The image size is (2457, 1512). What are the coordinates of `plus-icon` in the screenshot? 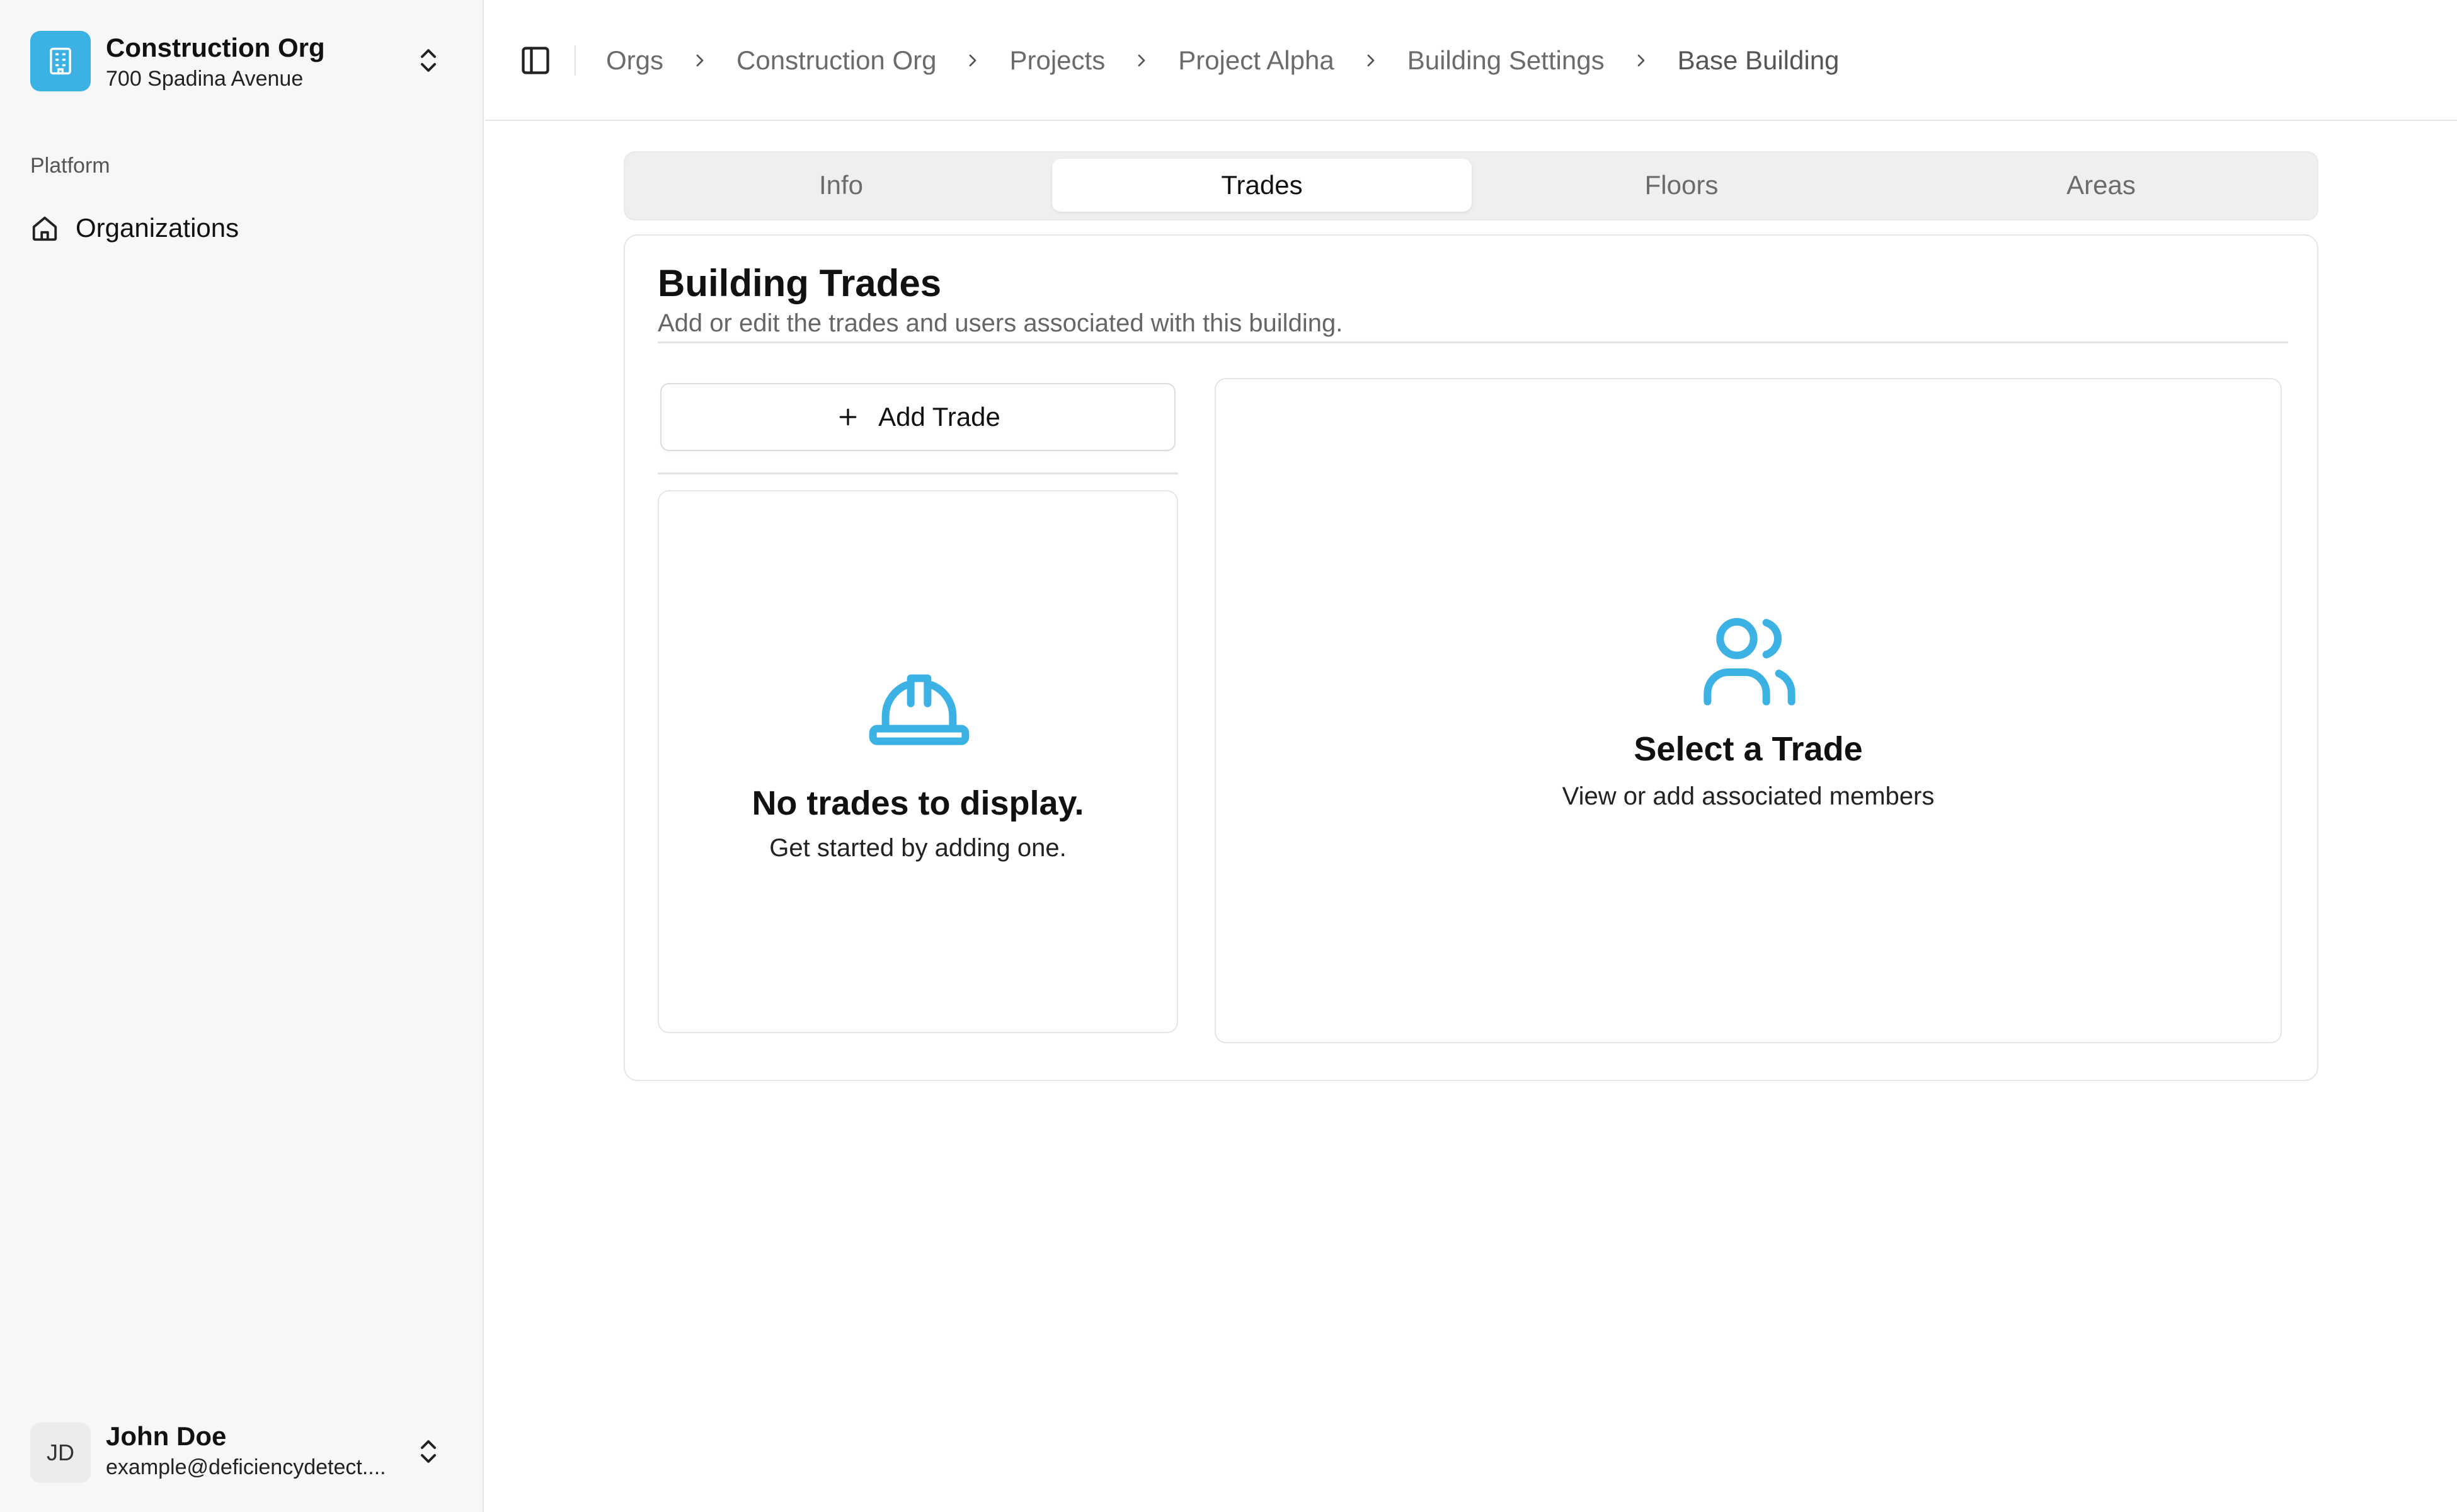 It's located at (848, 417).